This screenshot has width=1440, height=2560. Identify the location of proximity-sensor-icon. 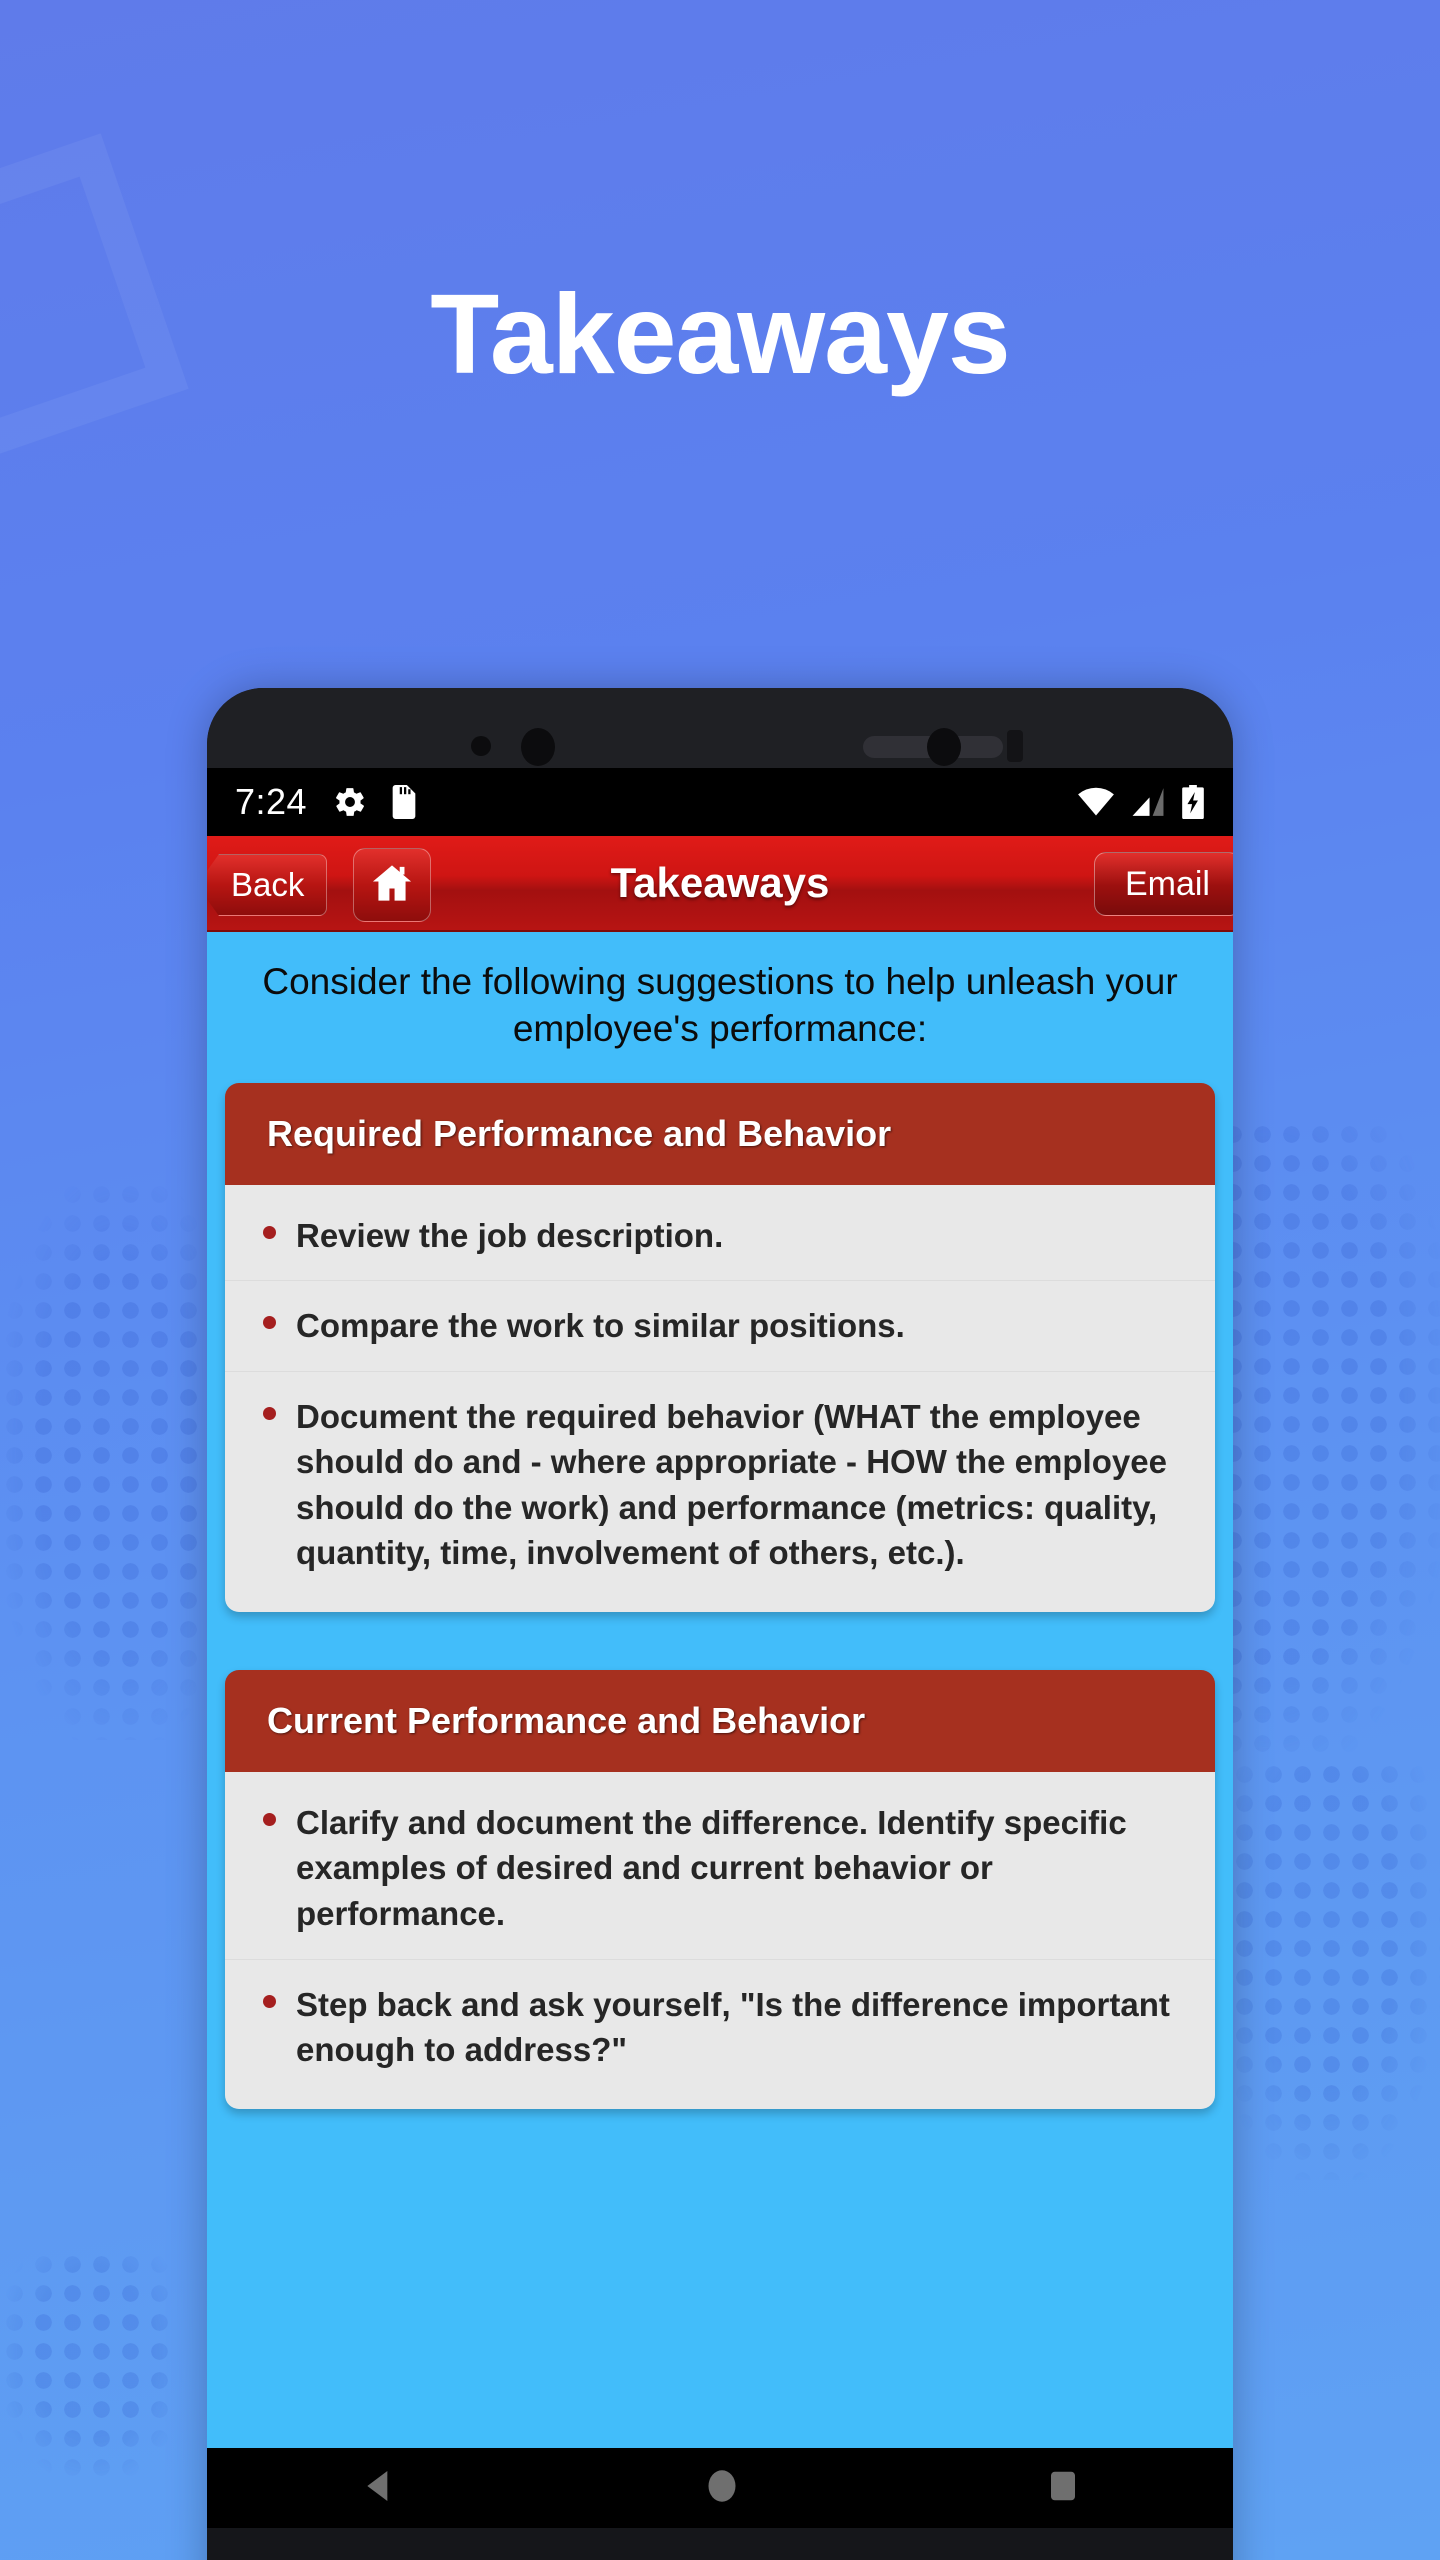
(538, 747).